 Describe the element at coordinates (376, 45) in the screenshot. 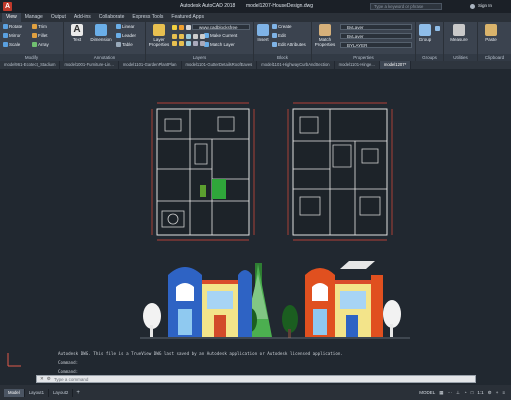

I see `lineweight-dropdown: BYLAYER` at that location.